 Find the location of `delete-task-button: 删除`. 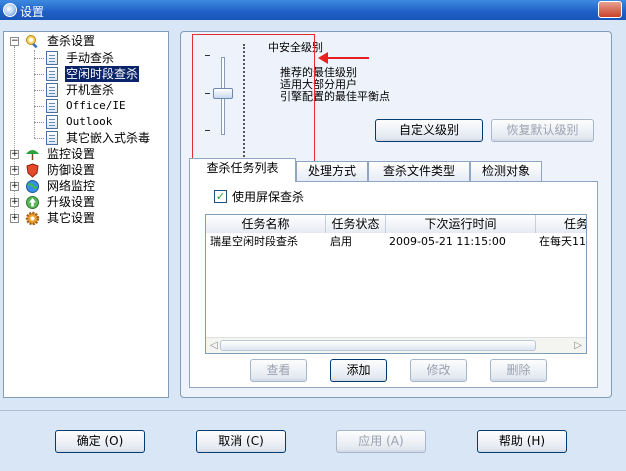

delete-task-button: 删除 is located at coordinates (518, 370).